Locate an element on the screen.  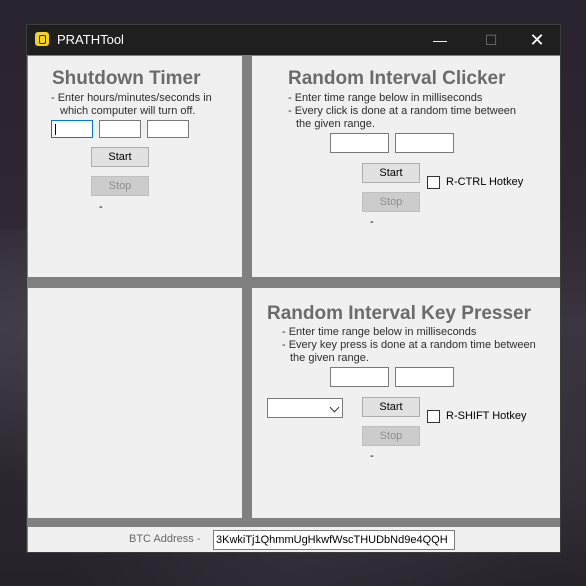
clicker-desc-line3: the given range. is located at coordinates (335, 124).